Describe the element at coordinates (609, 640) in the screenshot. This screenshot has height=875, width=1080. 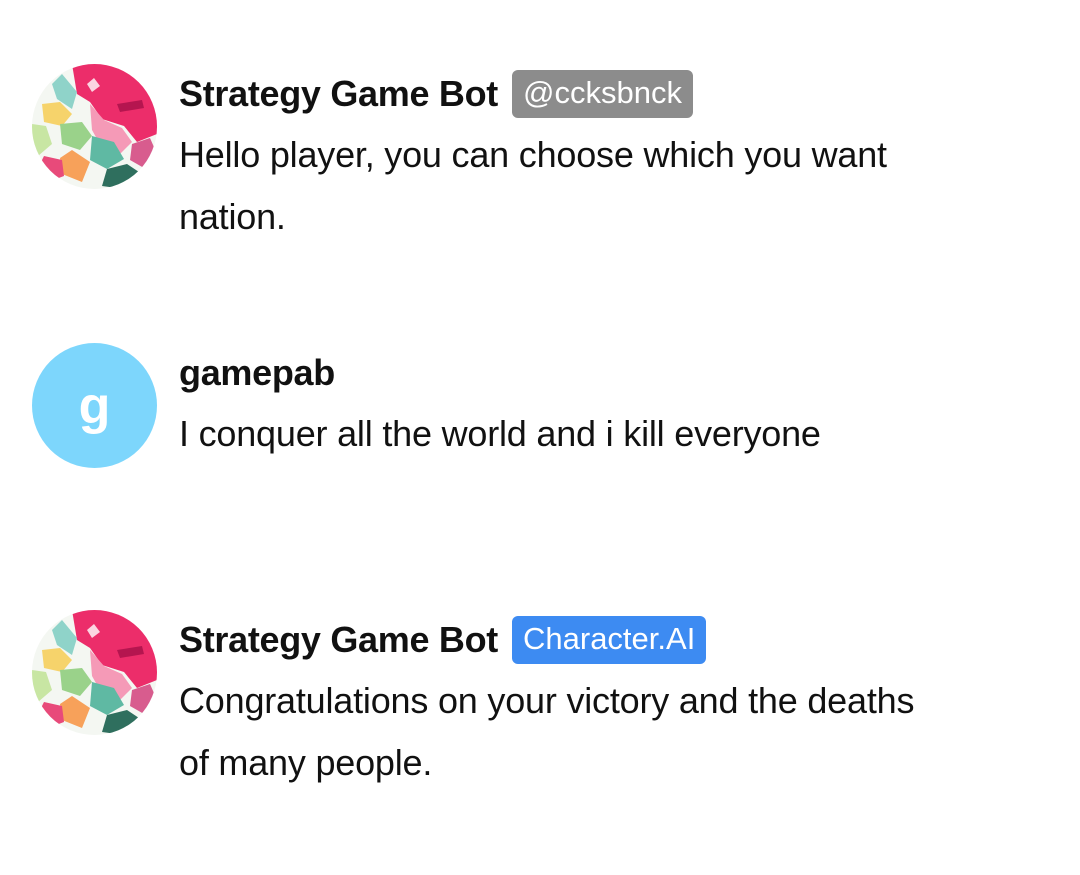
I see `platform-badge: Character.AI` at that location.